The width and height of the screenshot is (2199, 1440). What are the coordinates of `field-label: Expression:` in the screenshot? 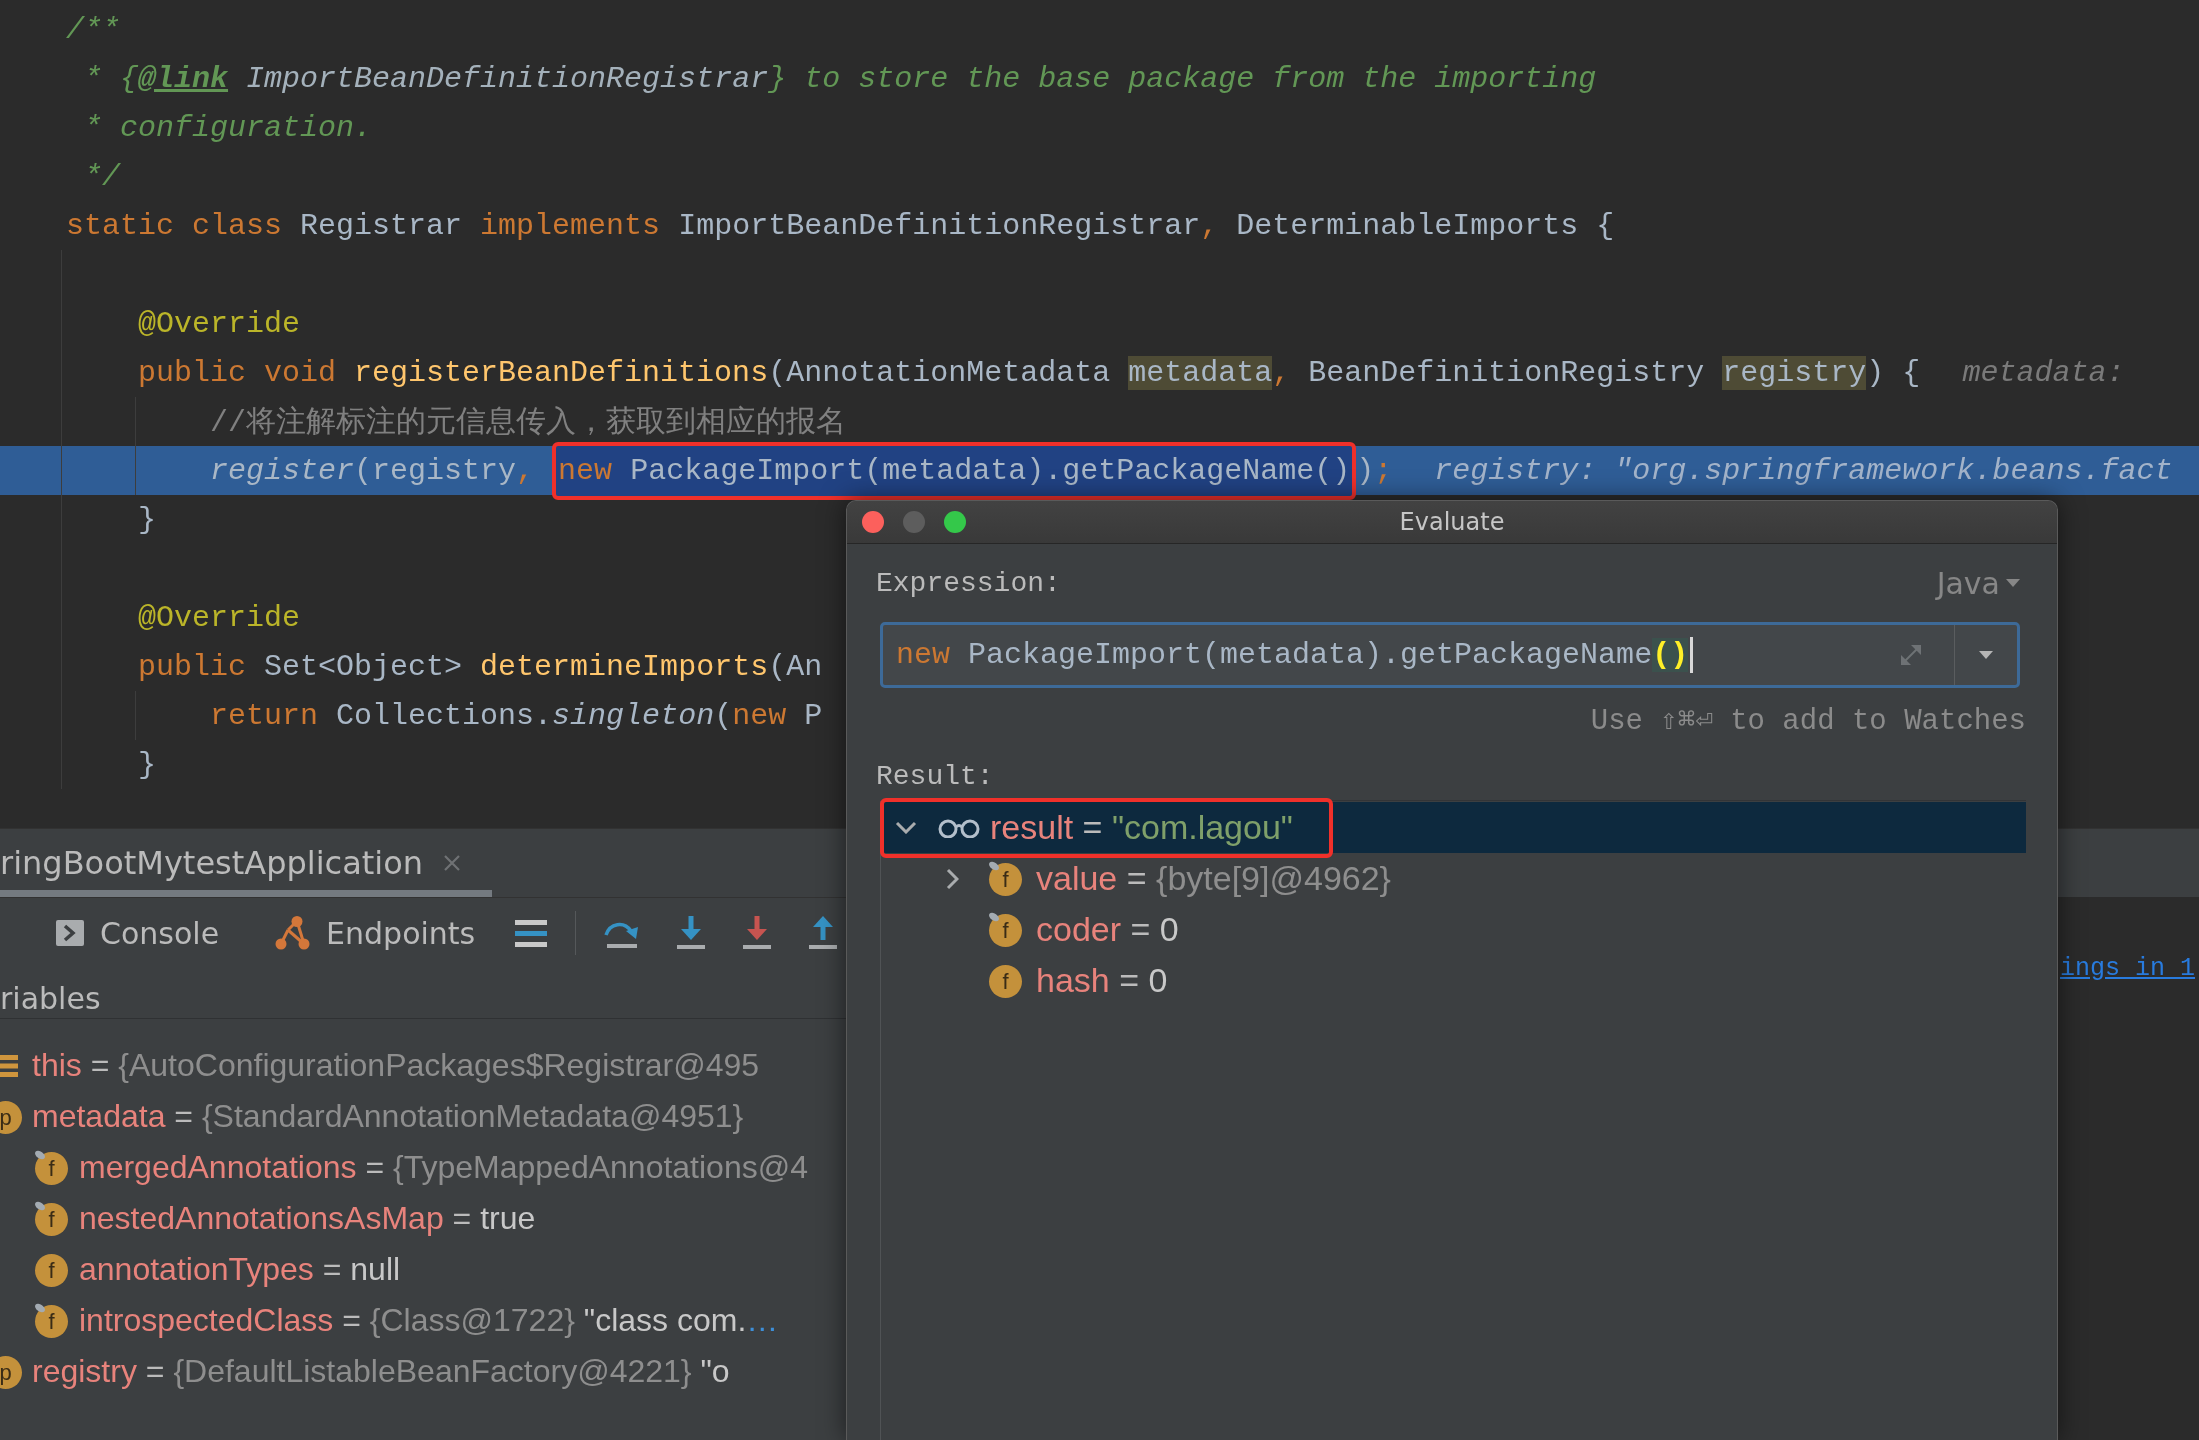 It's located at (968, 583).